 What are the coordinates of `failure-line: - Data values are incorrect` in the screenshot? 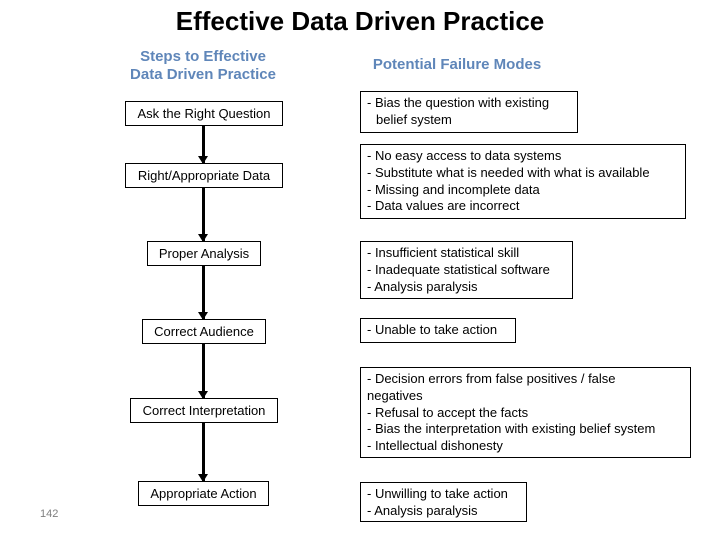 It's located at (443, 206).